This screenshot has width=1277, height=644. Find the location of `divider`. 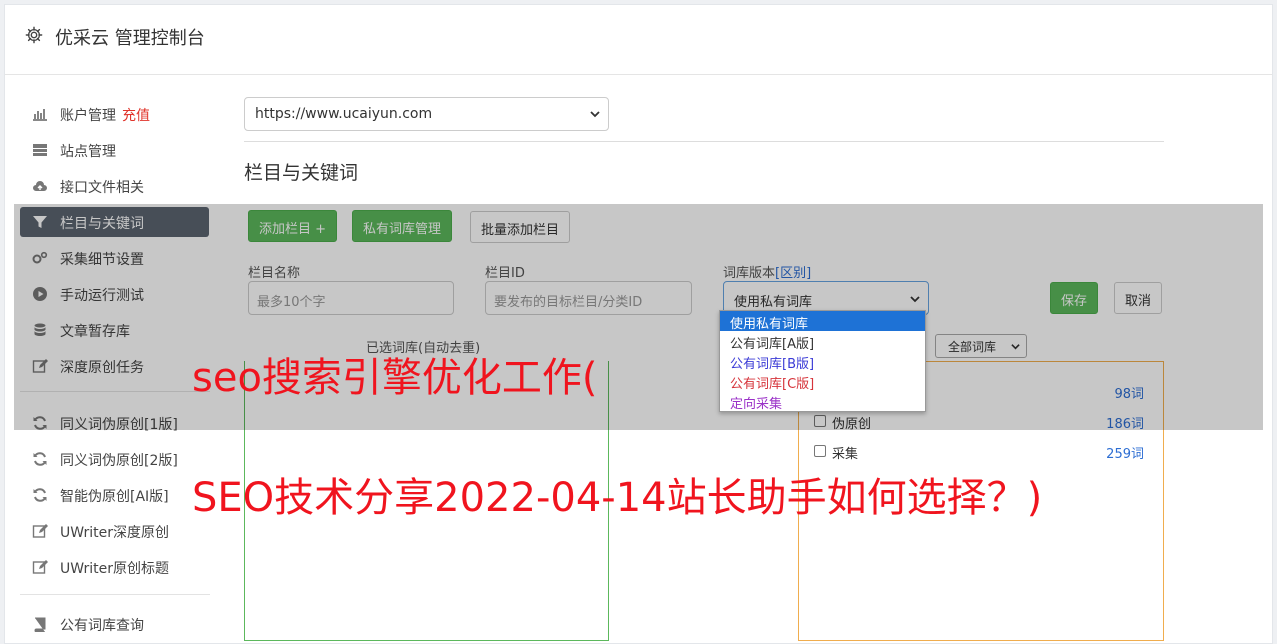

divider is located at coordinates (704, 141).